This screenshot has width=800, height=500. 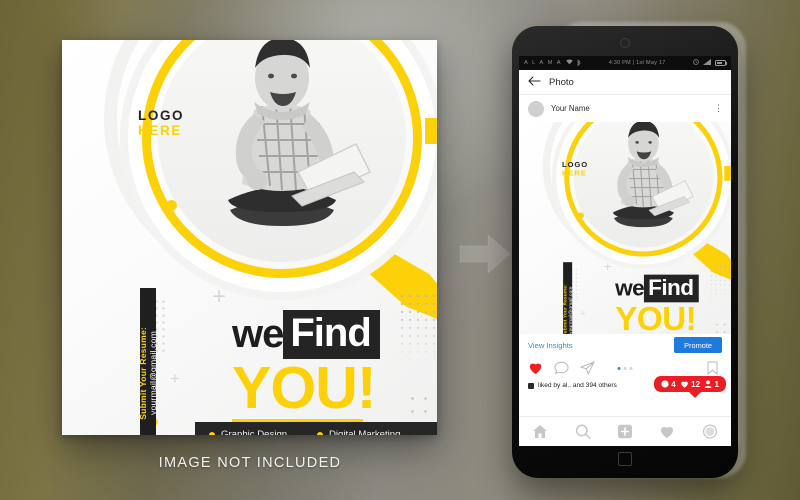 I want to click on list-item: Digital Marketing, so click(x=371, y=432).